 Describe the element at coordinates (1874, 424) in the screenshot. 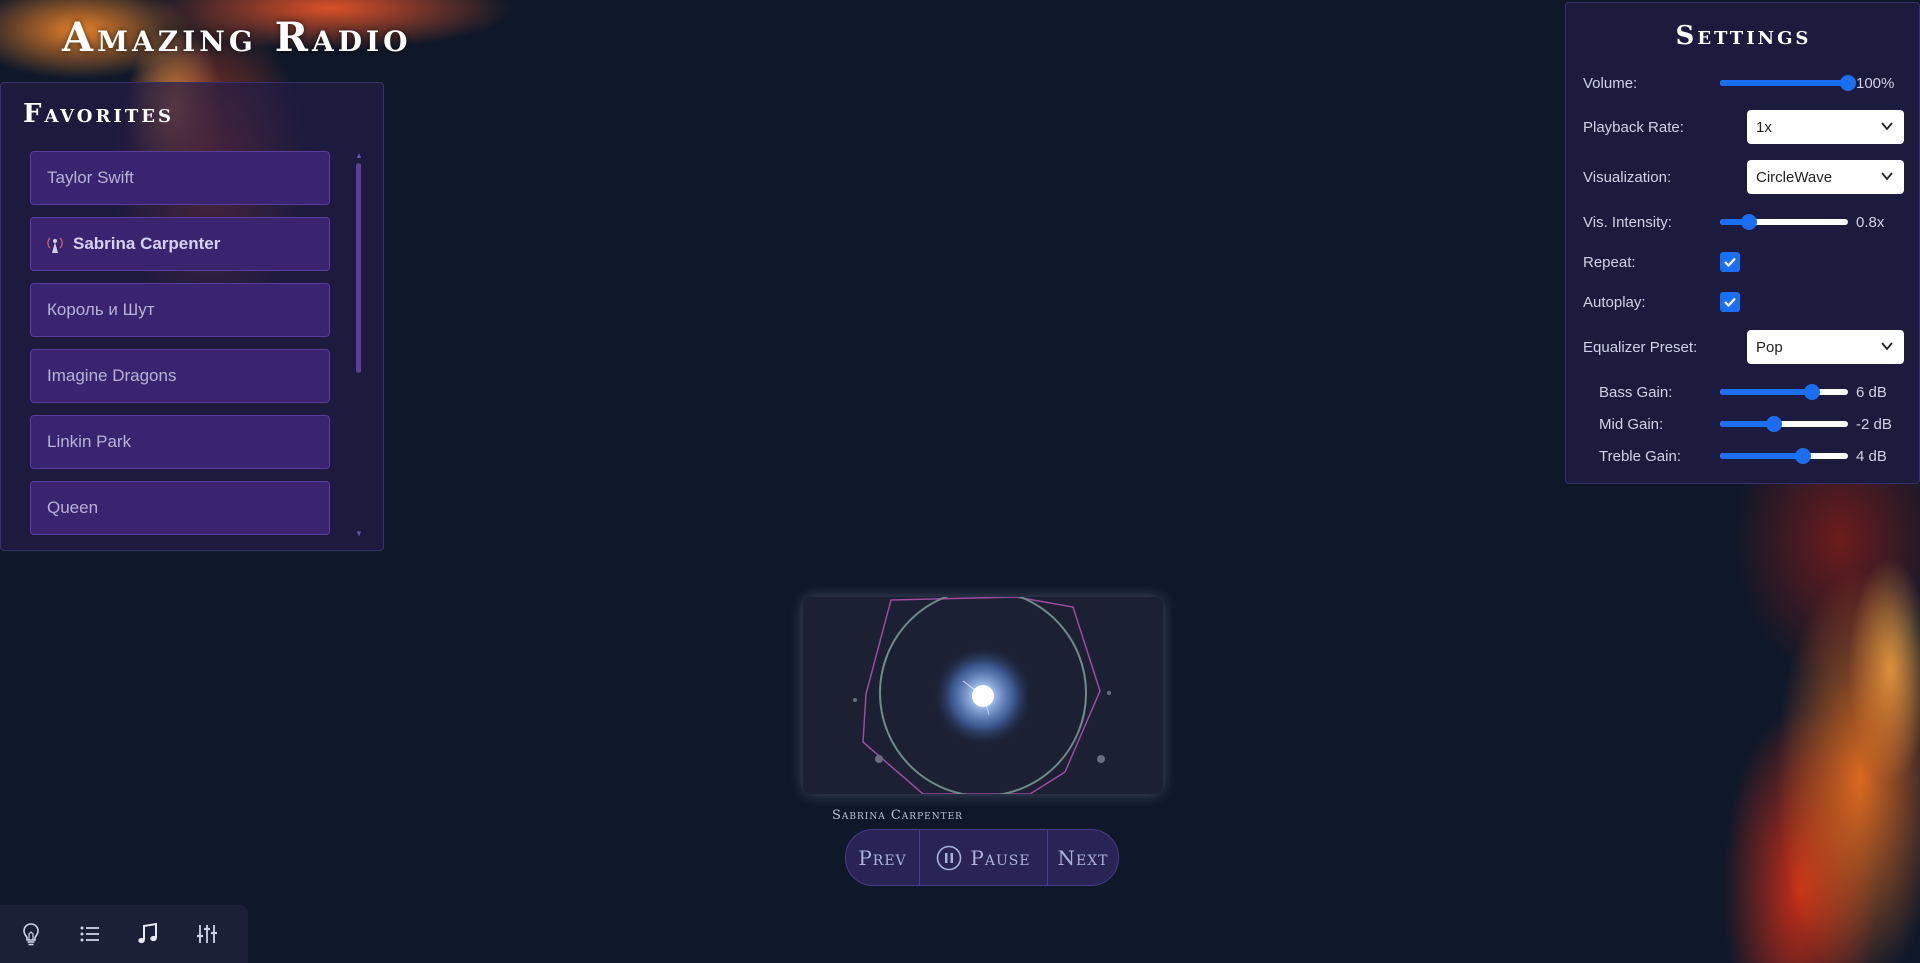

I see `mid-gain-value: -2 dB` at that location.